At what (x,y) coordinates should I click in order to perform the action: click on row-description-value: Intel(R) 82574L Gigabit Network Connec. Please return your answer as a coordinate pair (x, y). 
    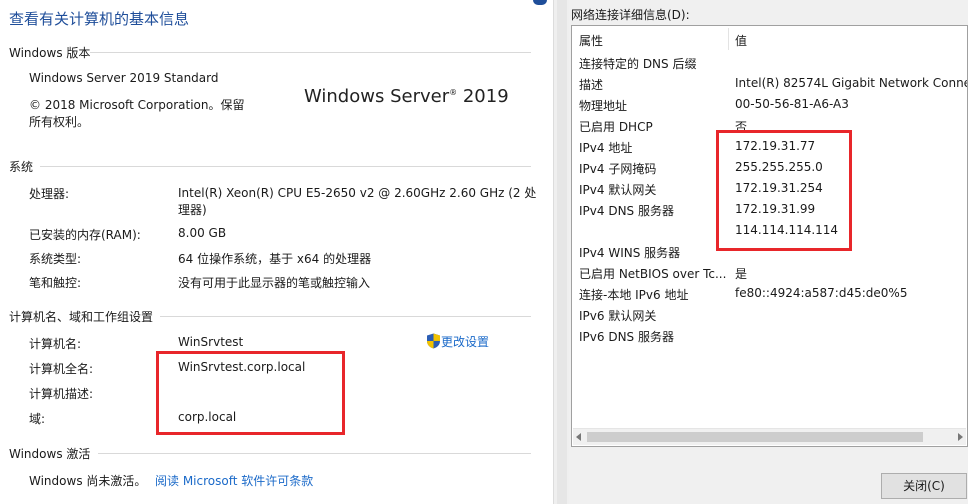
    Looking at the image, I should click on (851, 83).